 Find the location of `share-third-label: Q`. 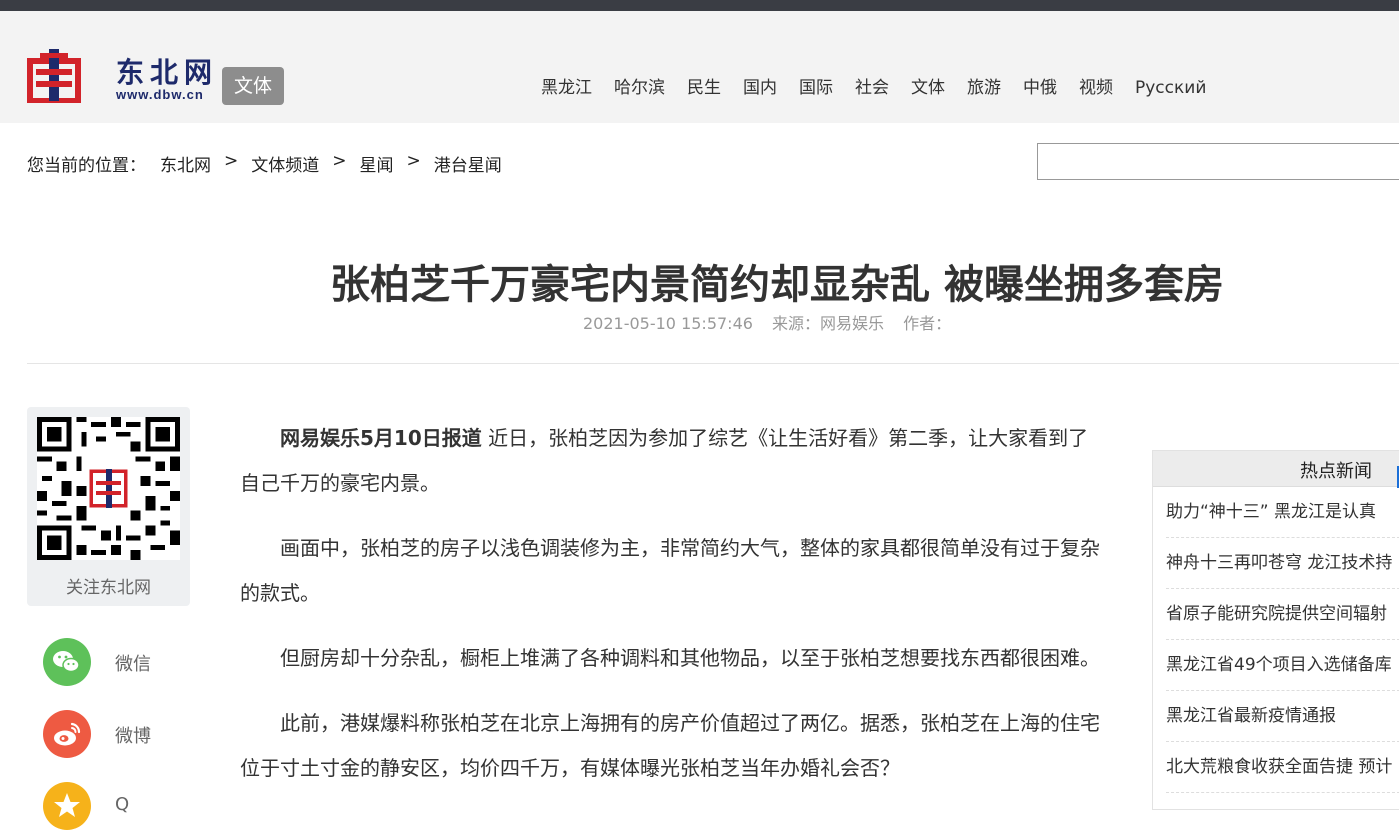

share-third-label: Q is located at coordinates (122, 804).